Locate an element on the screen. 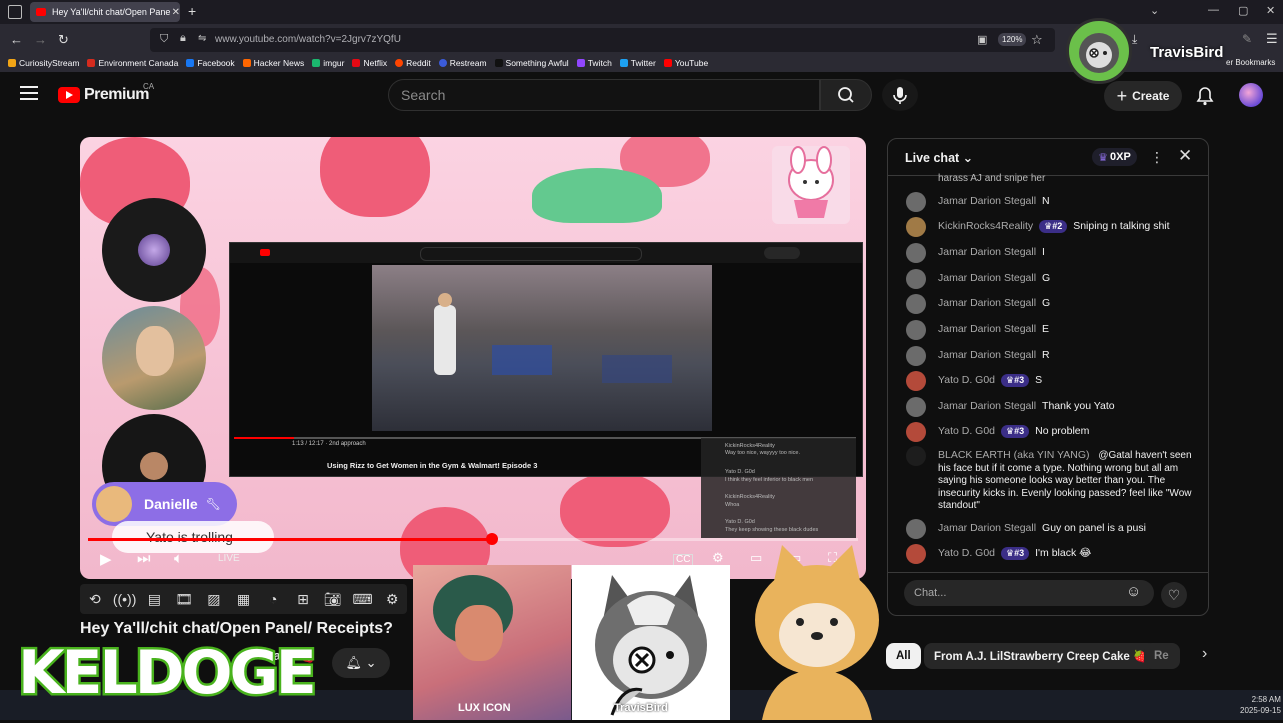 The image size is (1283, 723). chat-message: Jamar Darion Stegall R is located at coordinates (1049, 356).